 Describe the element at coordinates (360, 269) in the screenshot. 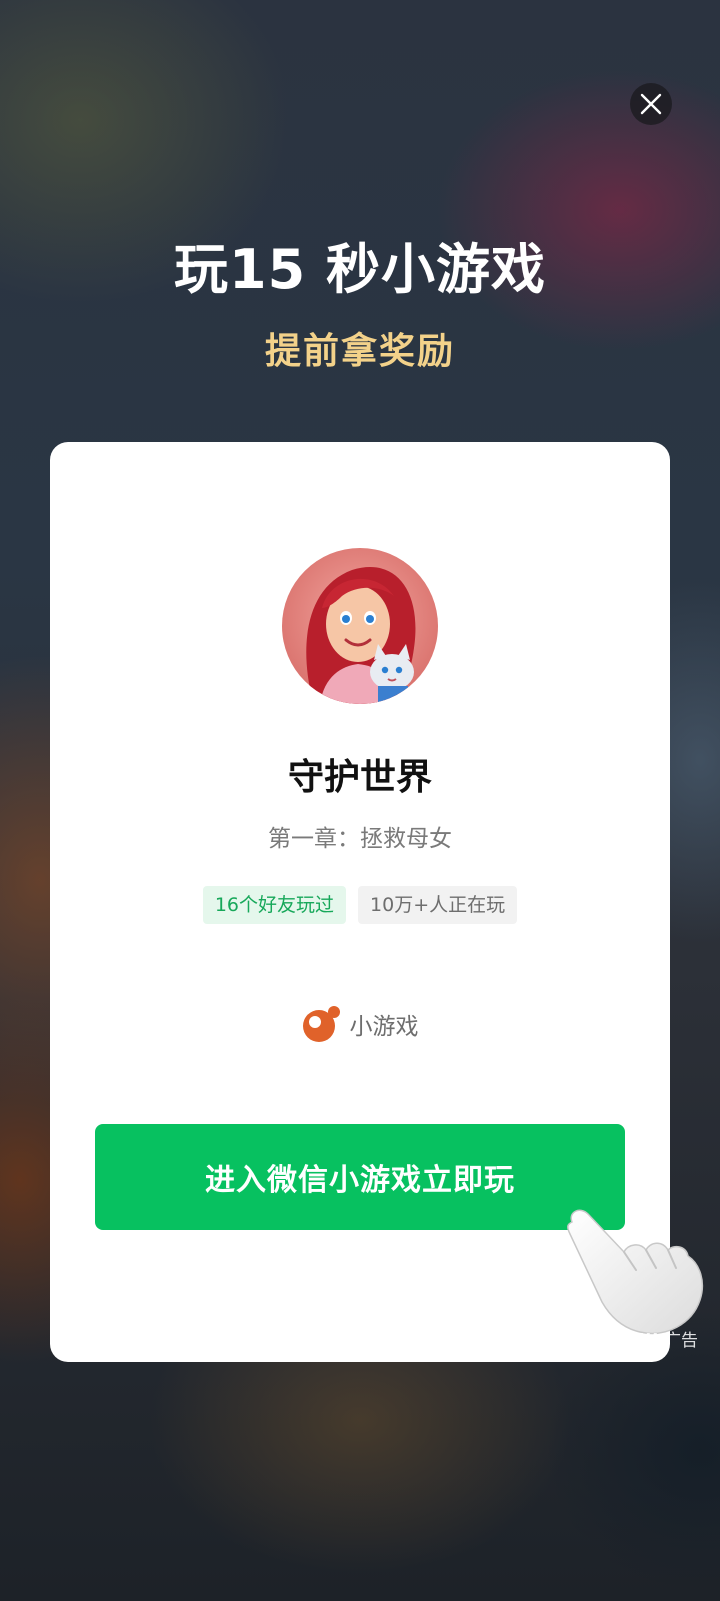

I see `headline: 玩15 秒小游戏` at that location.